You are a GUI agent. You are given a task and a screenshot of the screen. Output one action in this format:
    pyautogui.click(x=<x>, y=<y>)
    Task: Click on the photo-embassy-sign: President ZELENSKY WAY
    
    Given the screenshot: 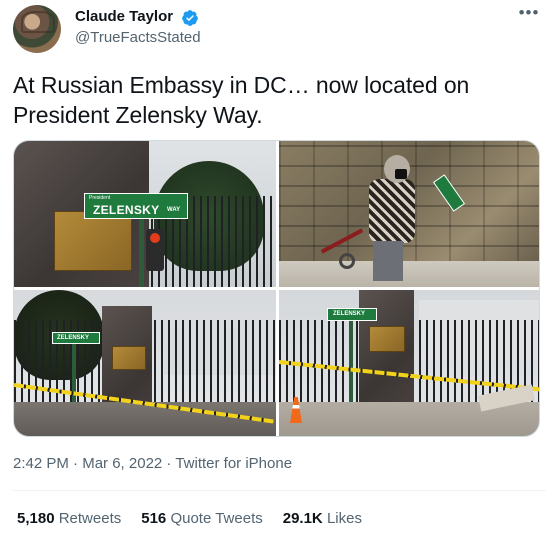 What is the action you would take?
    pyautogui.click(x=145, y=214)
    